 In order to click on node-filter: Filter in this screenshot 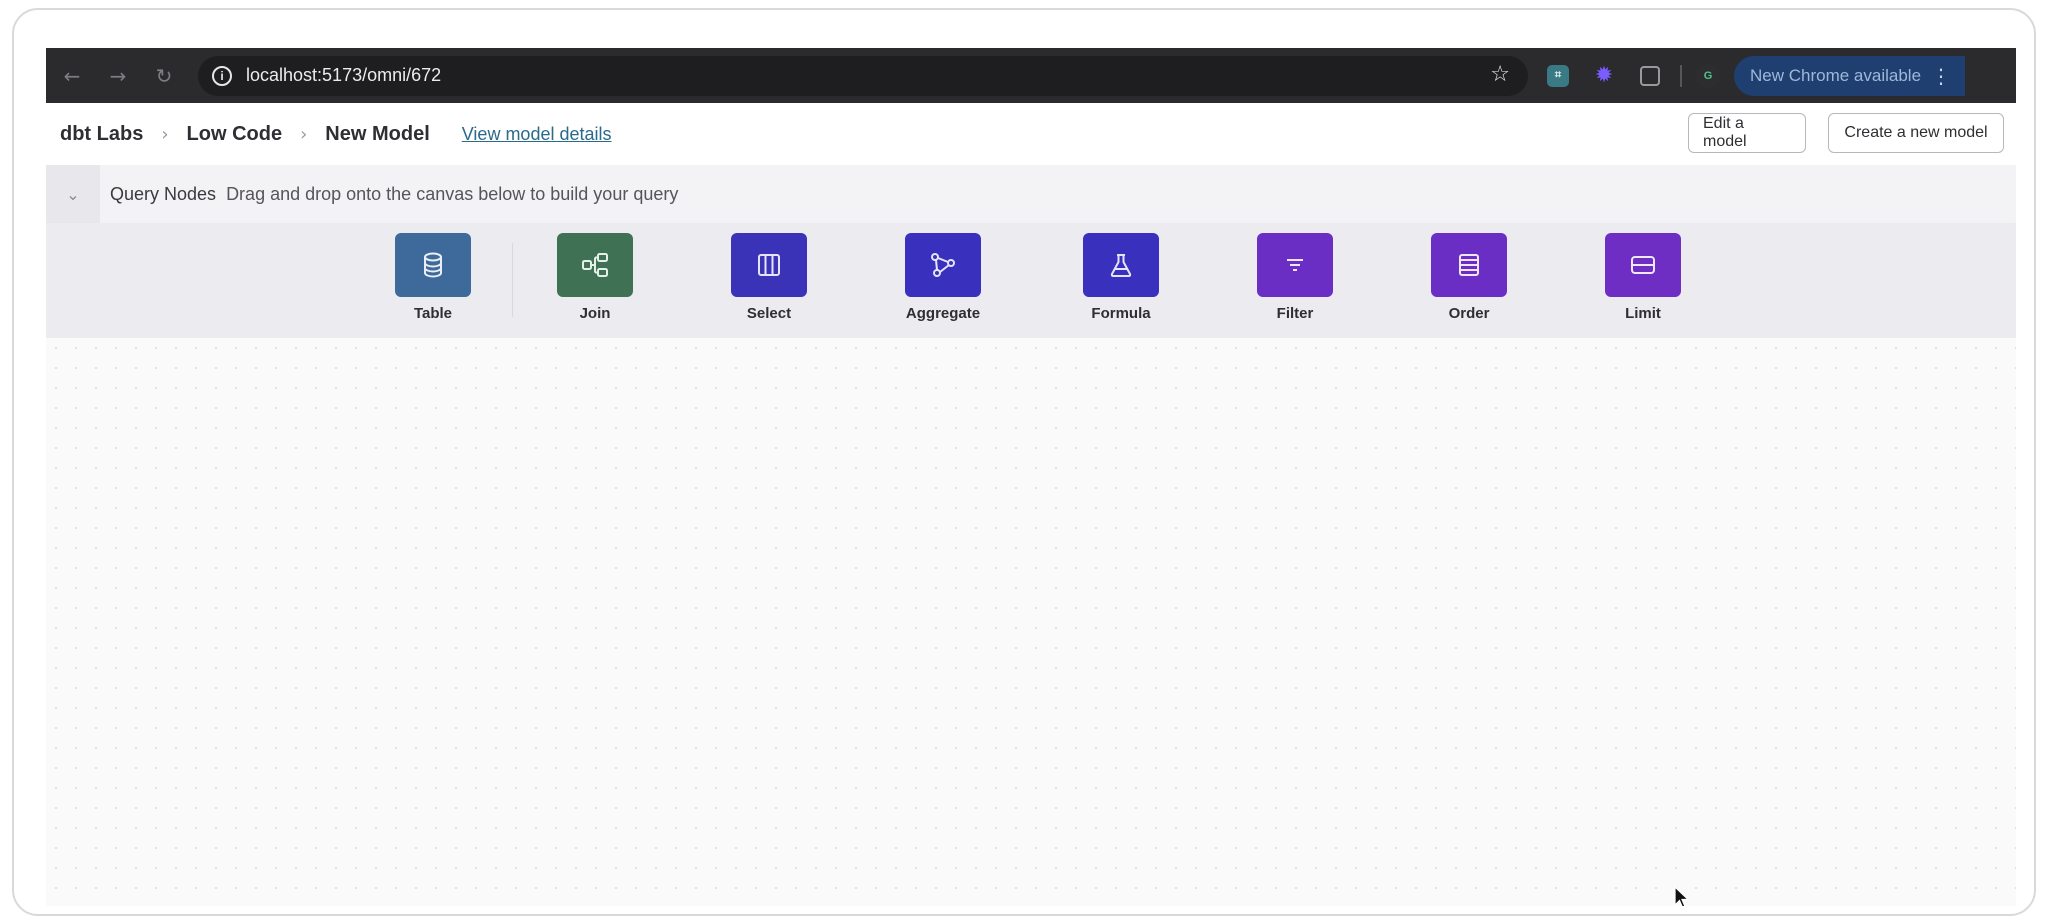, I will do `click(1295, 277)`.